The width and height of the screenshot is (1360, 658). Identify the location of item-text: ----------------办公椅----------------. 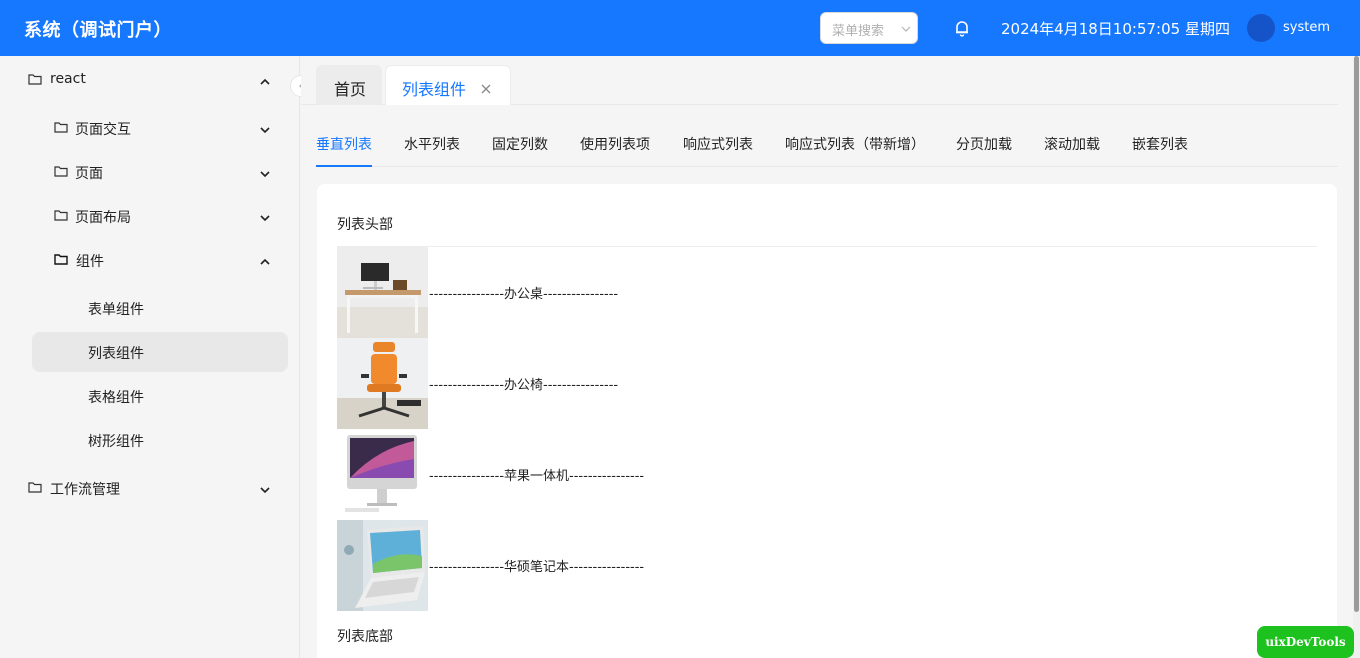
(524, 385).